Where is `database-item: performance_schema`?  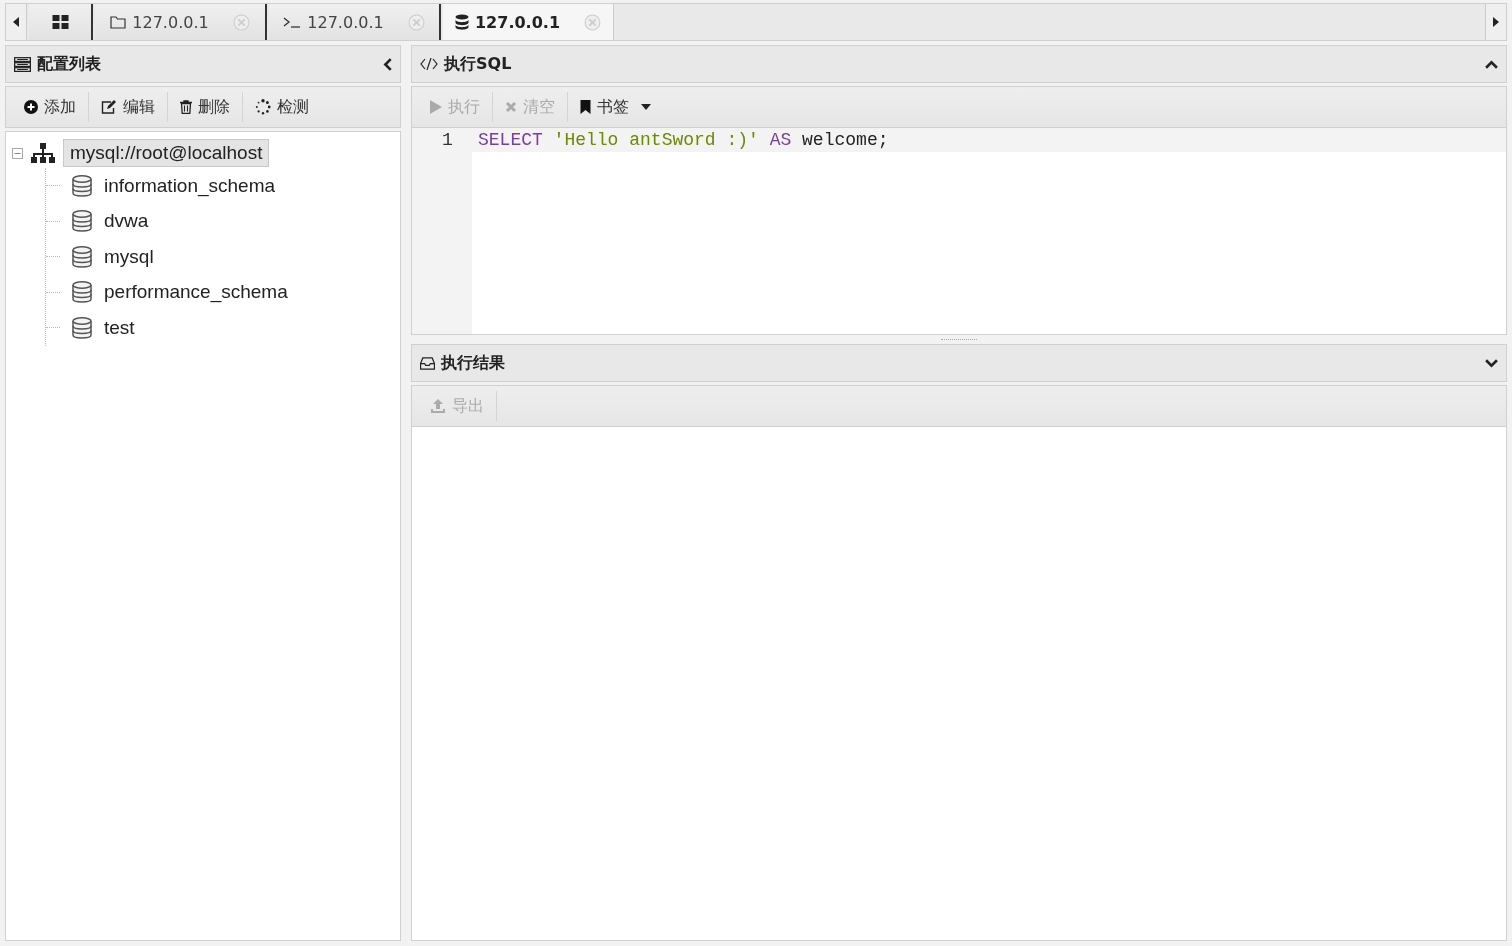 database-item: performance_schema is located at coordinates (196, 292).